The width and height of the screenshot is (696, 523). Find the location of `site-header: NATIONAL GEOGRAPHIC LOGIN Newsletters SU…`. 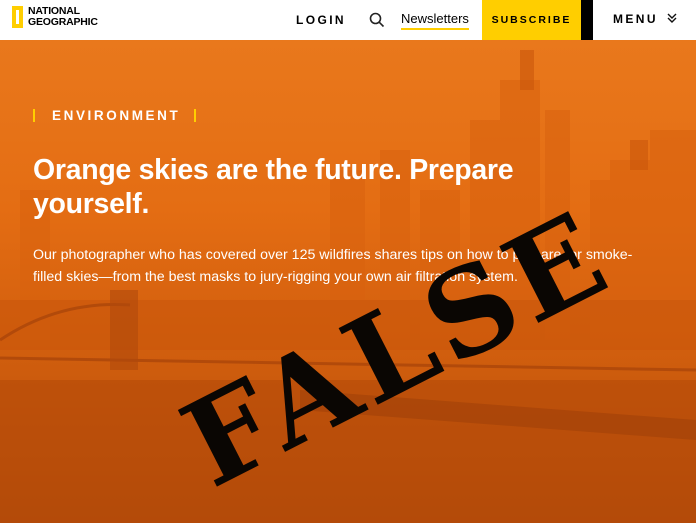

site-header: NATIONAL GEOGRAPHIC LOGIN Newsletters SU… is located at coordinates (348, 20).